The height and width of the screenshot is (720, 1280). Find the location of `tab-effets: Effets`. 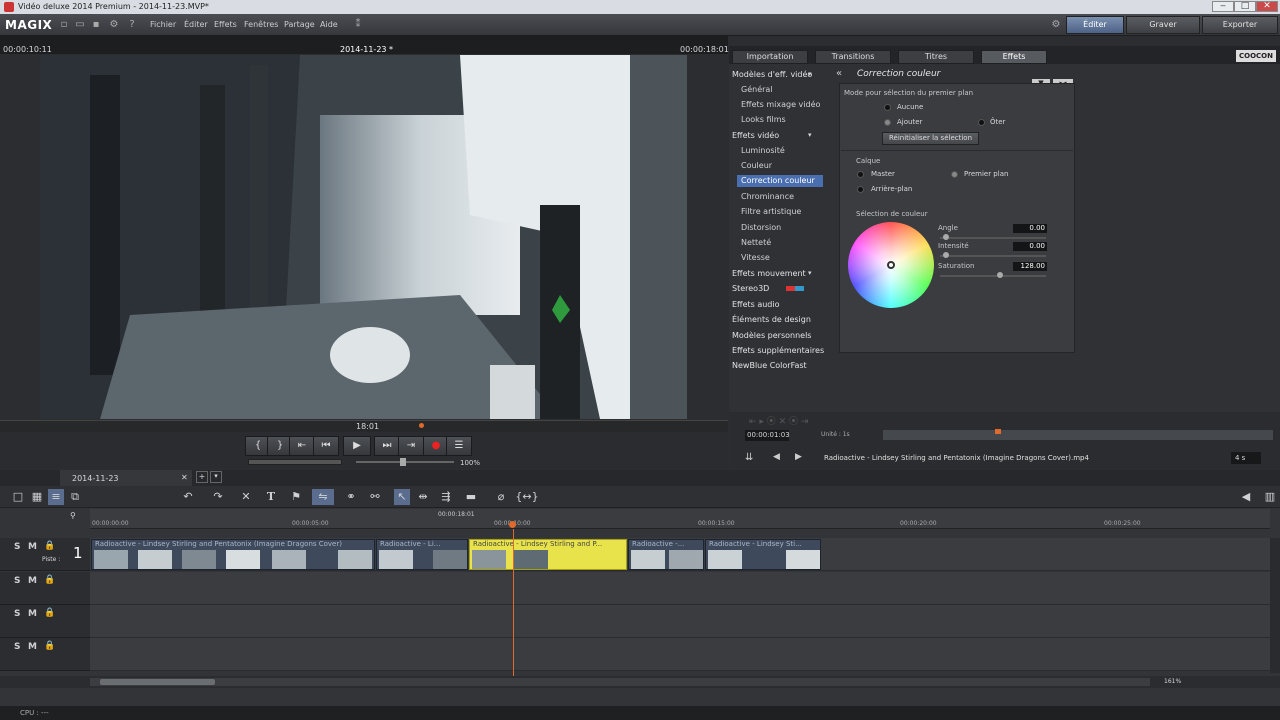

tab-effets: Effets is located at coordinates (1014, 57).